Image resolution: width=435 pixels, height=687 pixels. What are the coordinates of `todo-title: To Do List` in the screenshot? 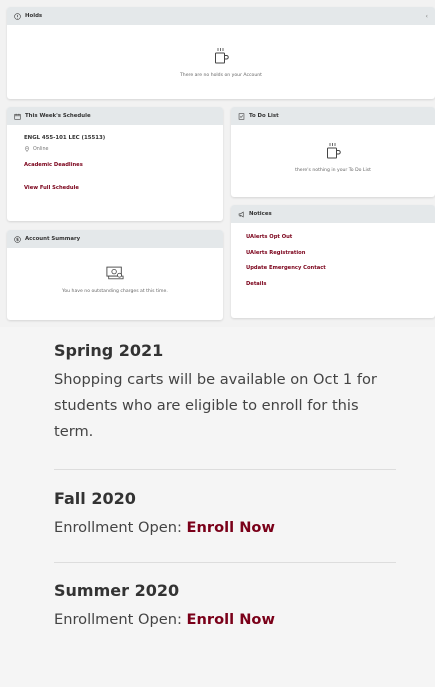 It's located at (264, 116).